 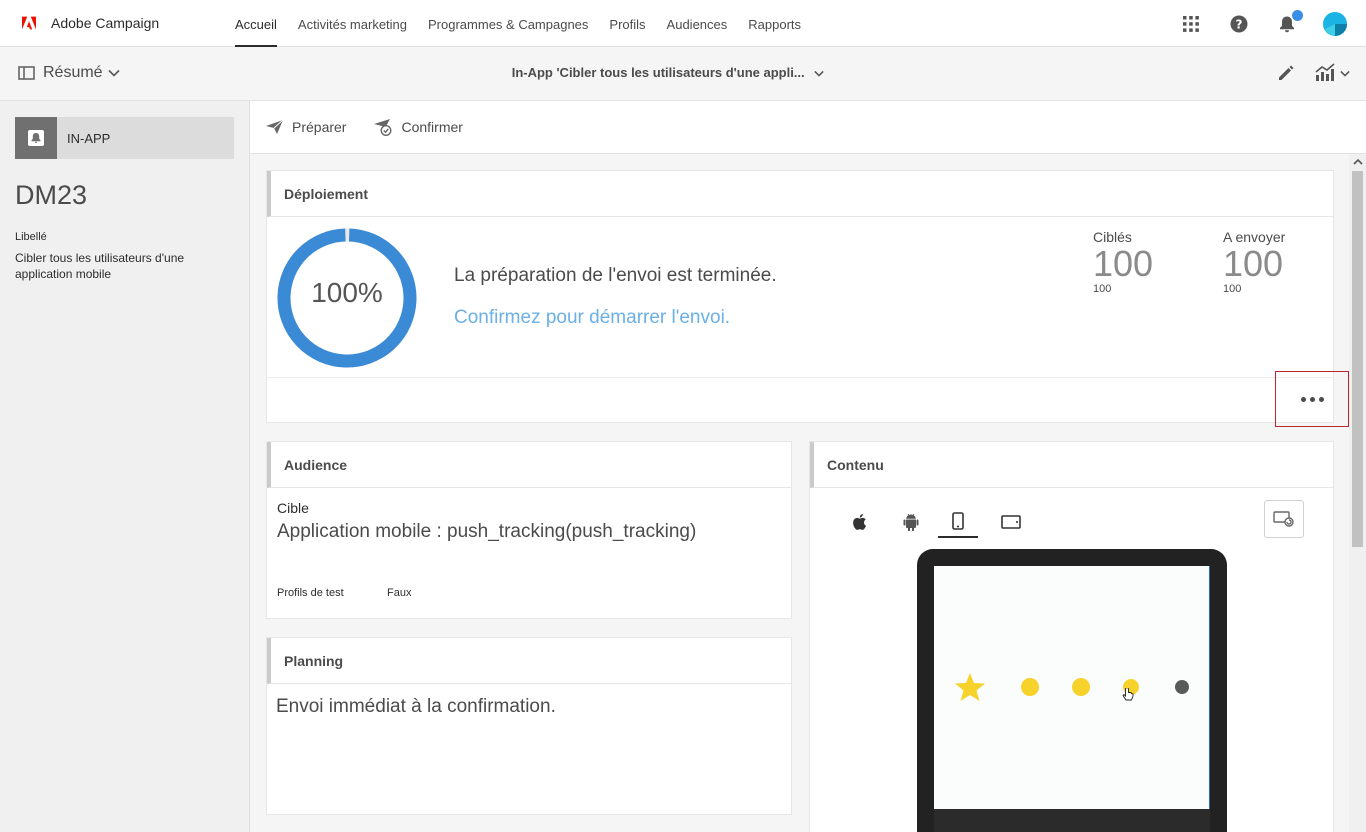 What do you see at coordinates (383, 127) in the screenshot?
I see `paper-plane-check-icon` at bounding box center [383, 127].